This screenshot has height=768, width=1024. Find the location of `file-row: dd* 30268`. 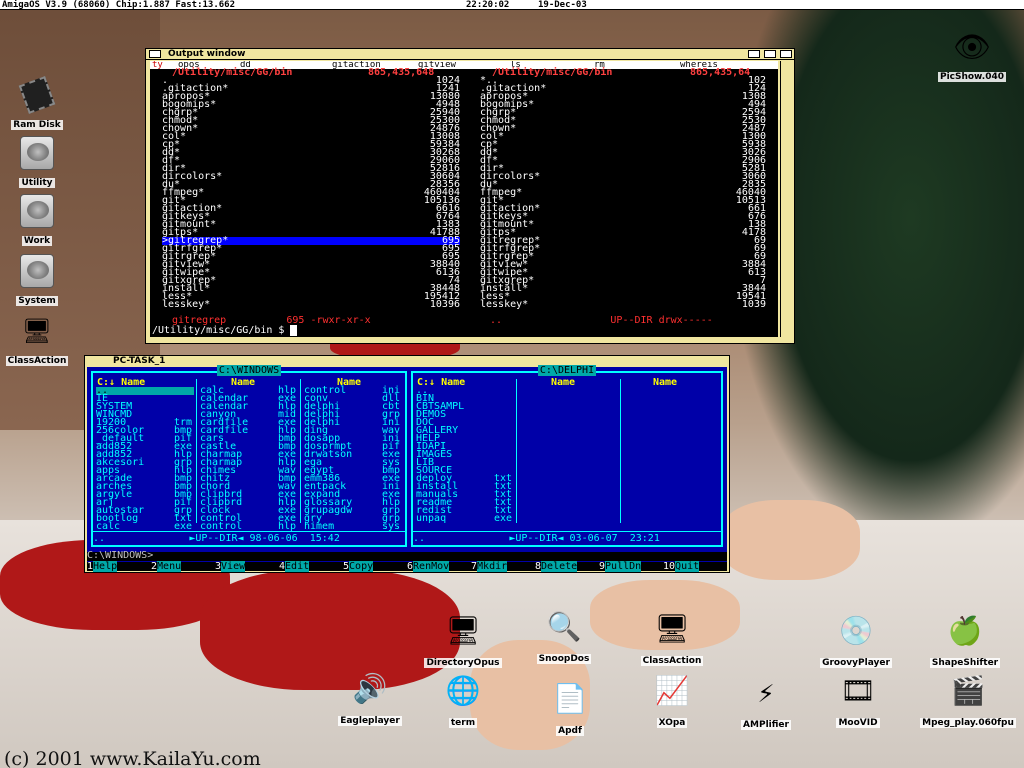

file-row: dd* 30268 is located at coordinates (311, 153).